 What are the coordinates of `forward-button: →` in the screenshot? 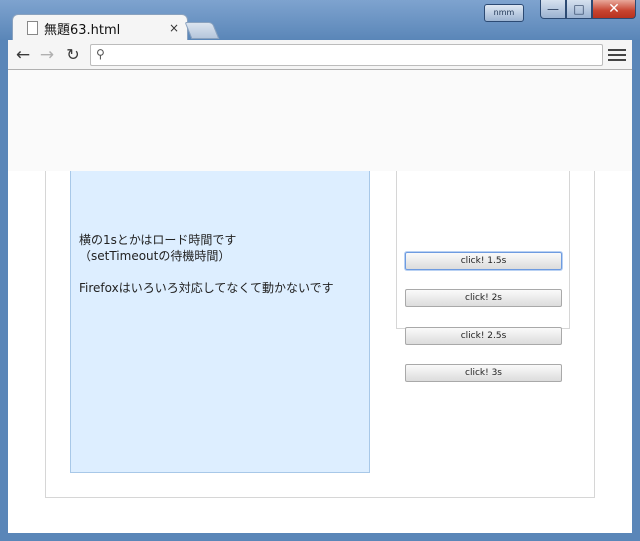 It's located at (47, 55).